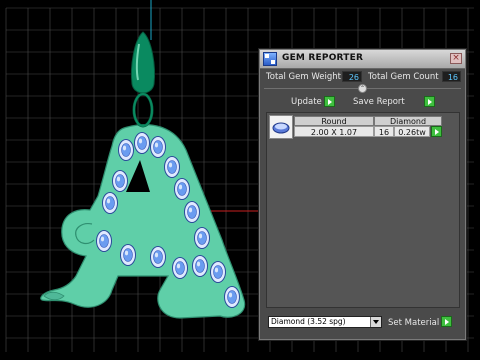 The height and width of the screenshot is (360, 480). I want to click on material-select: Diamond (3.52 spg), so click(325, 322).